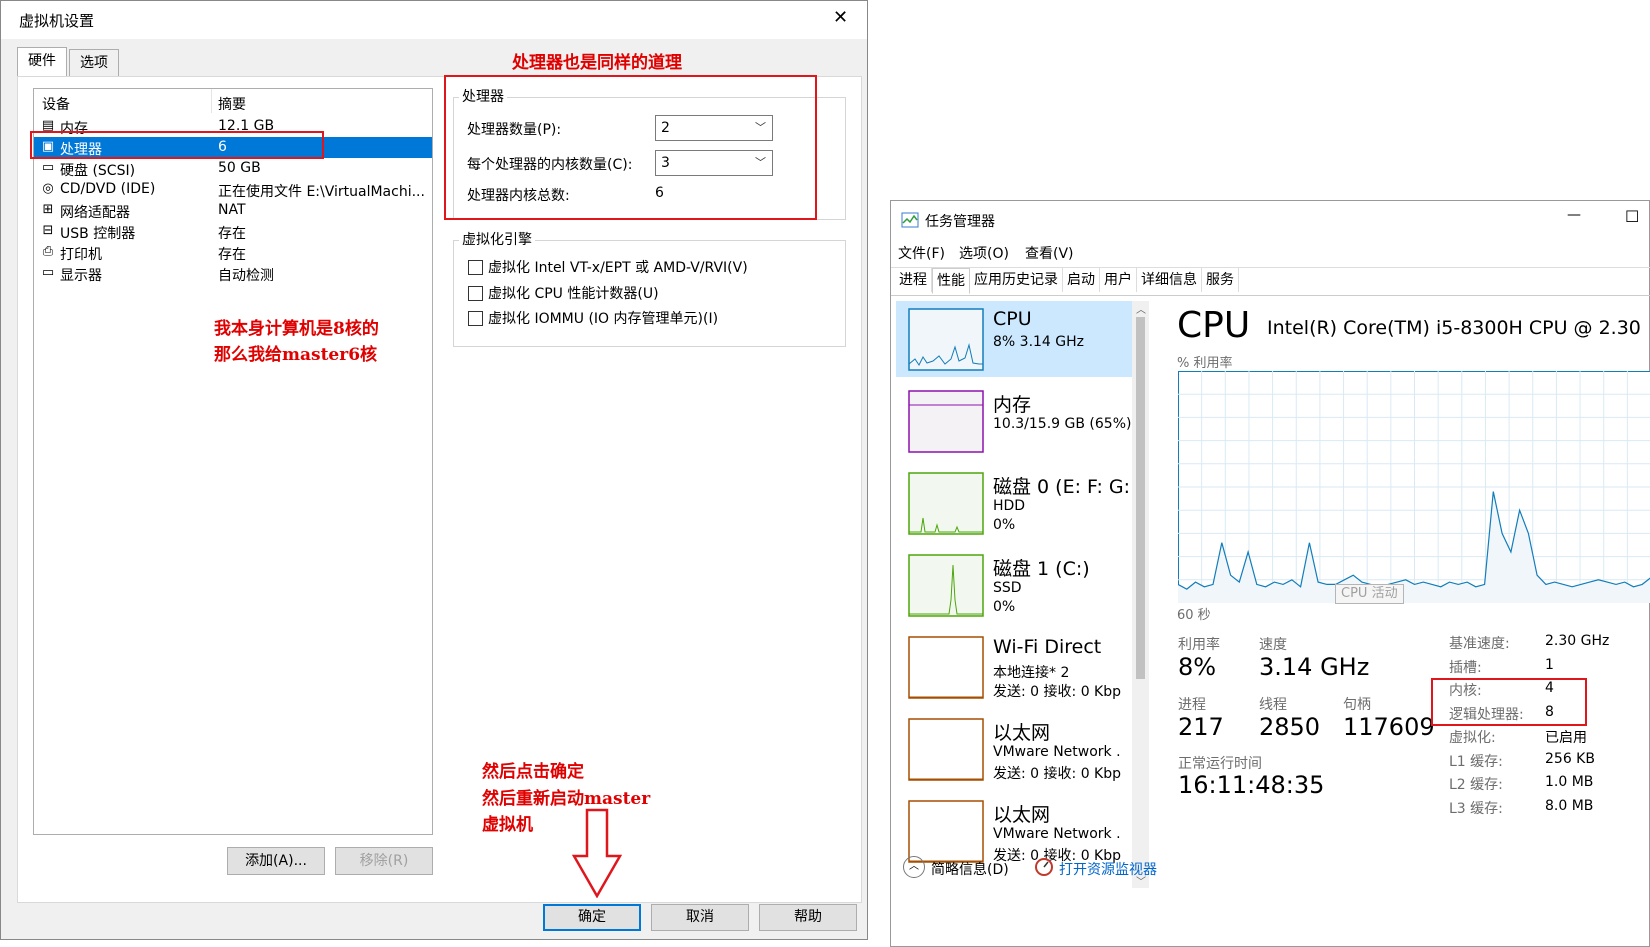 The height and width of the screenshot is (947, 1650). What do you see at coordinates (1009, 506) in the screenshot?
I see `sidebar-item-detail: HDD` at bounding box center [1009, 506].